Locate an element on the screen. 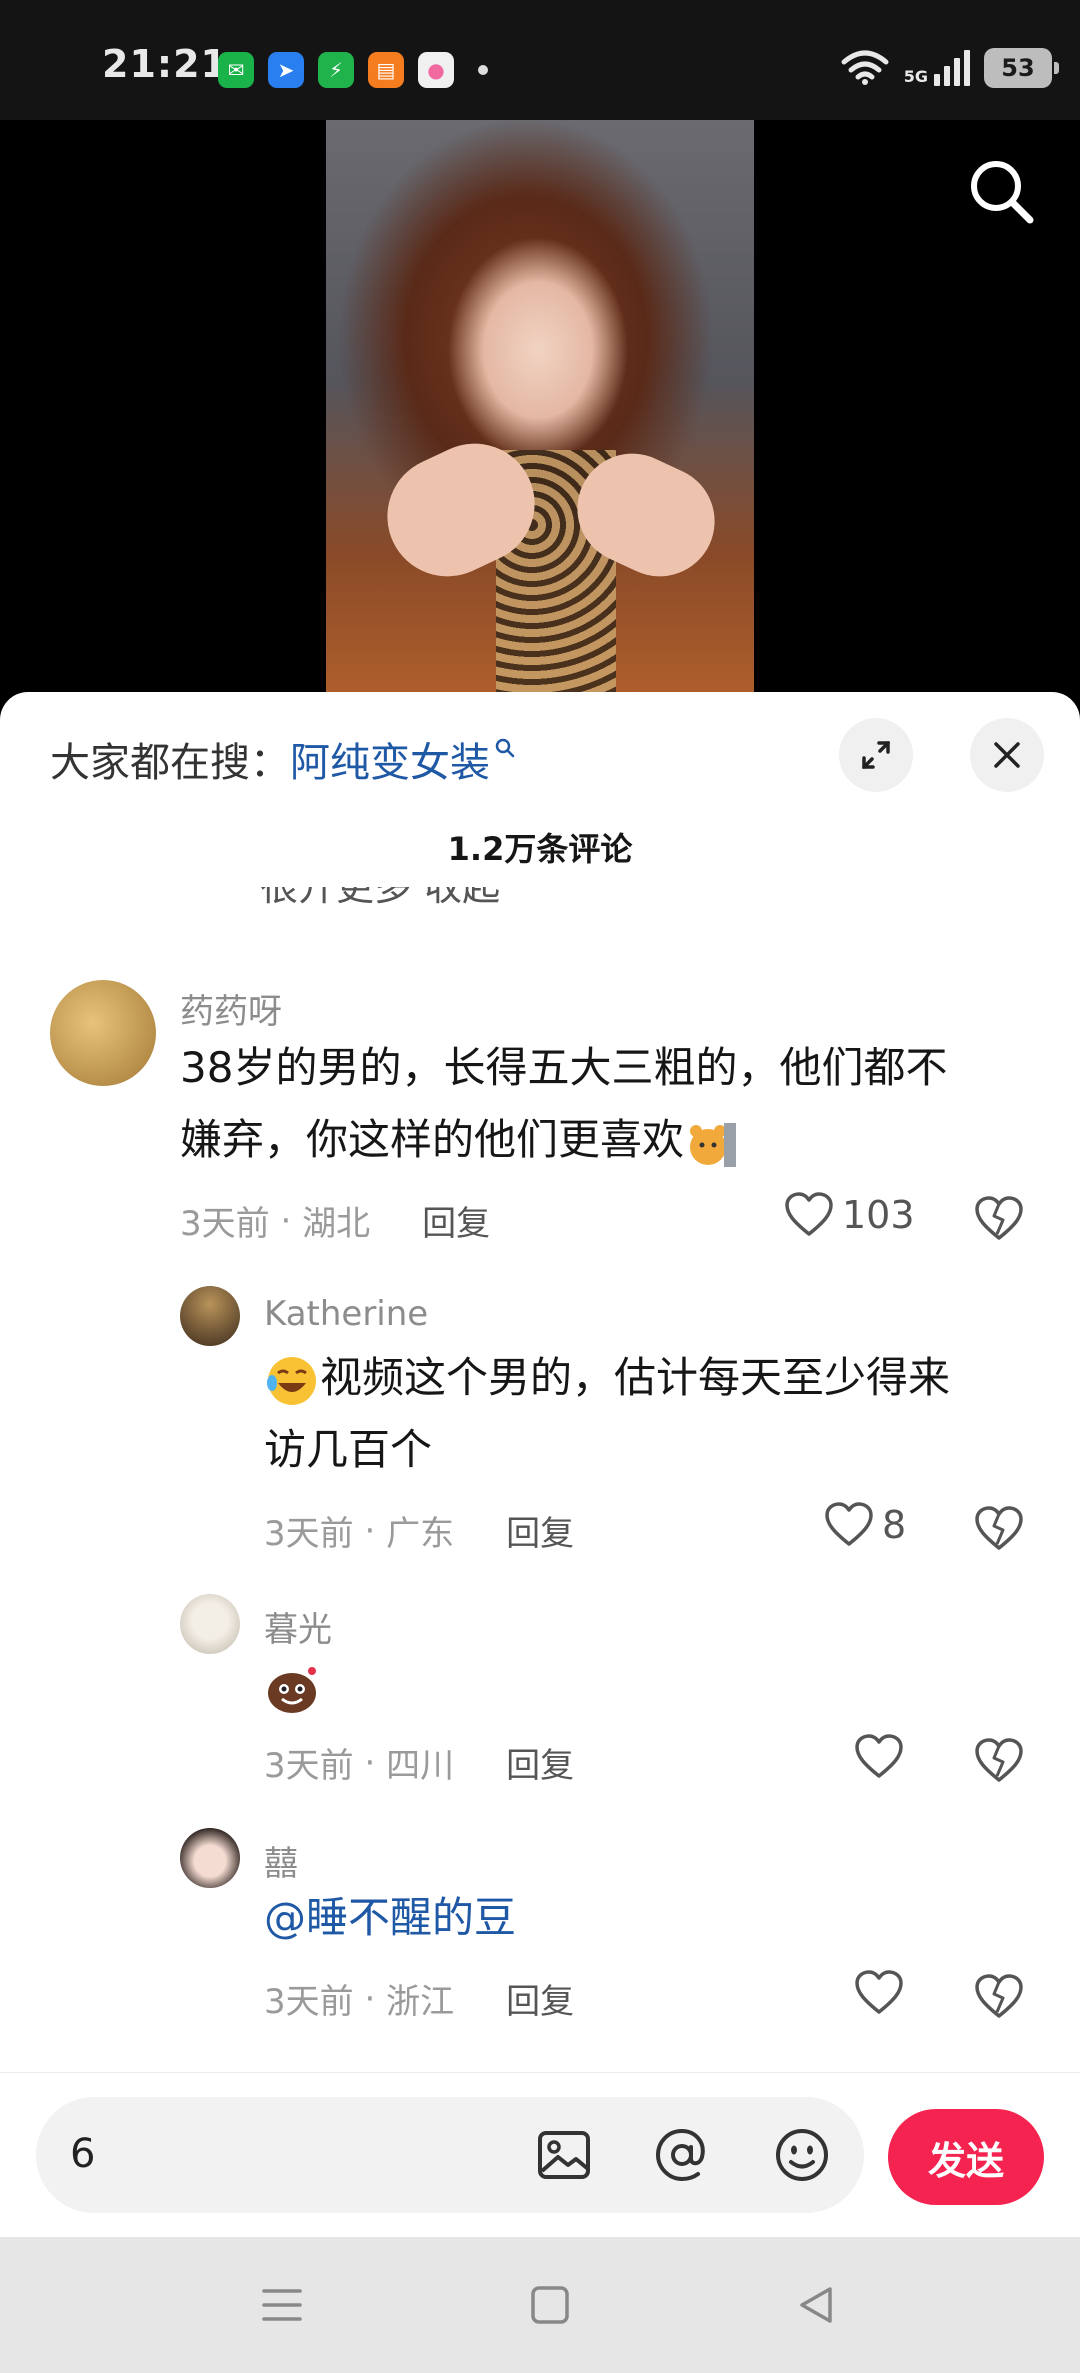 This screenshot has width=1080, height=2373. status-time: 21:21 is located at coordinates (165, 64).